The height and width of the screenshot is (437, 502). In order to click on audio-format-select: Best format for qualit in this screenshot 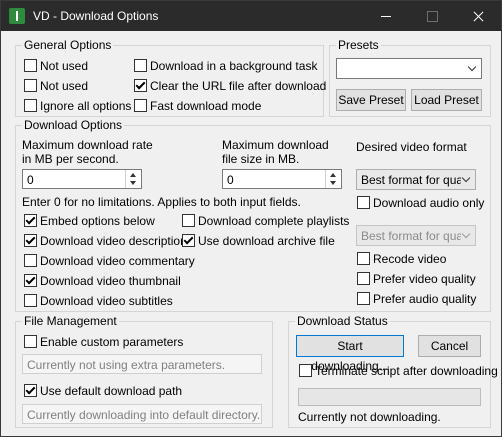, I will do `click(416, 235)`.